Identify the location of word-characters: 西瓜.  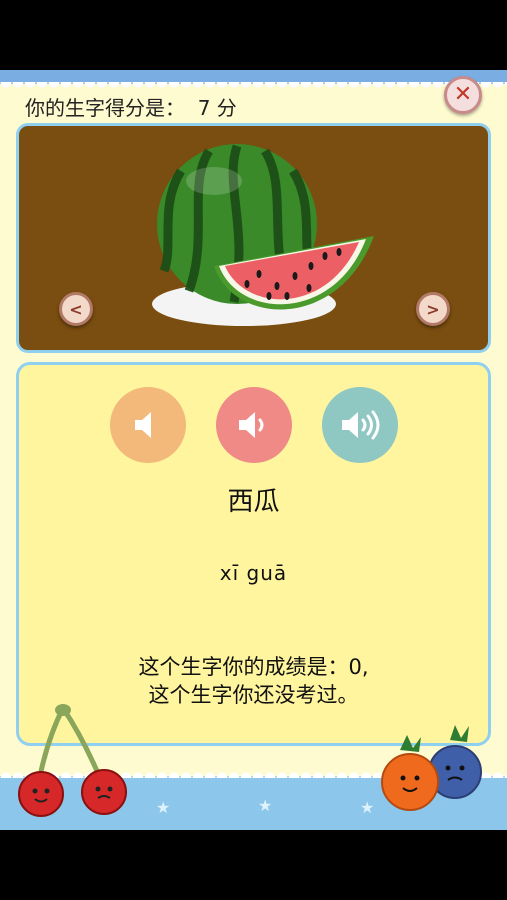
(253, 502).